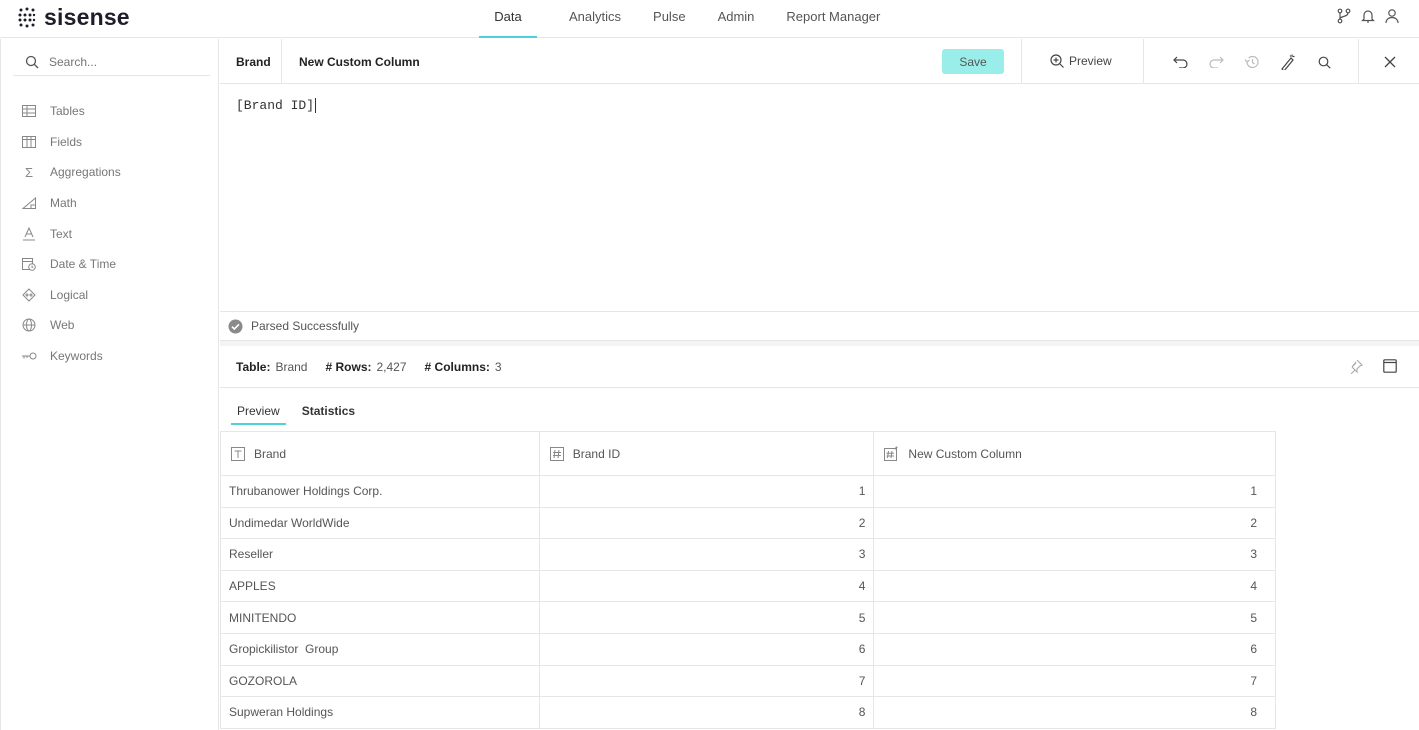 Image resolution: width=1419 pixels, height=730 pixels. Describe the element at coordinates (380, 681) in the screenshot. I see `cell-brand: GOZOROLA` at that location.